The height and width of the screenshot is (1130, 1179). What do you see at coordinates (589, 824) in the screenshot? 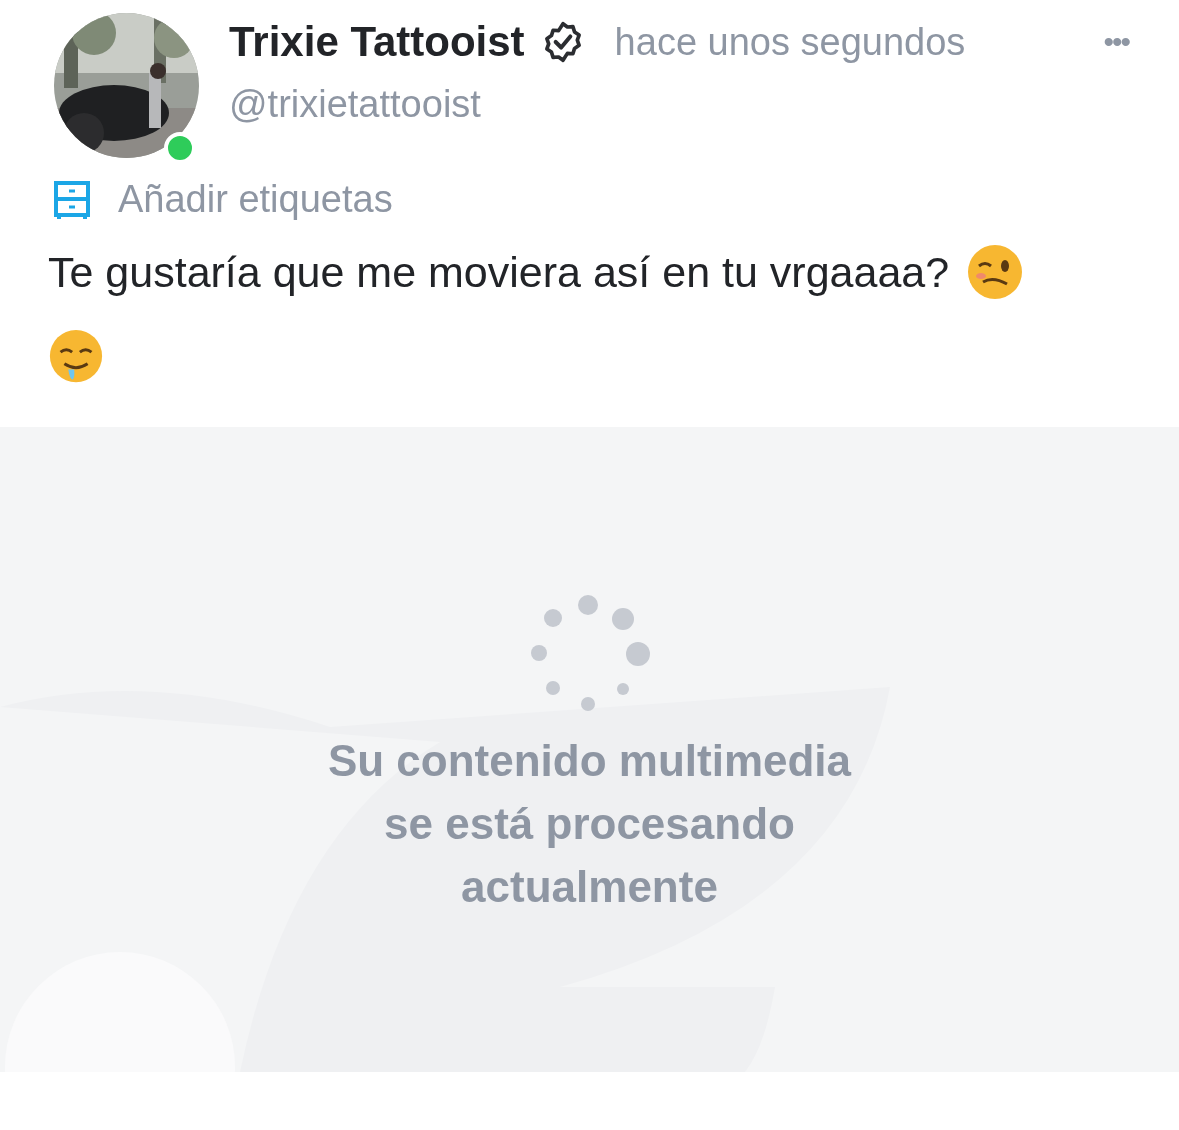
I see `processing-message: Su contenido multimedia se está procesando actualmente` at bounding box center [589, 824].